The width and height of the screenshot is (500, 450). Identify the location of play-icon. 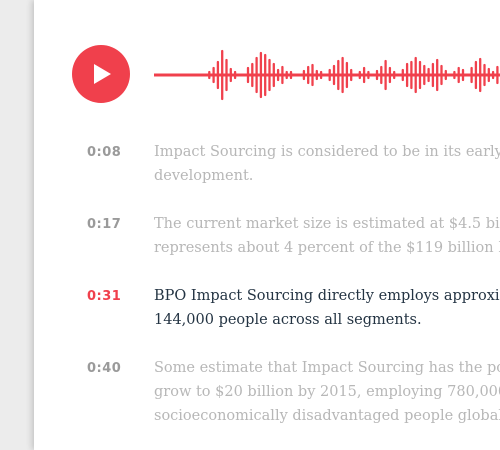
(102, 74).